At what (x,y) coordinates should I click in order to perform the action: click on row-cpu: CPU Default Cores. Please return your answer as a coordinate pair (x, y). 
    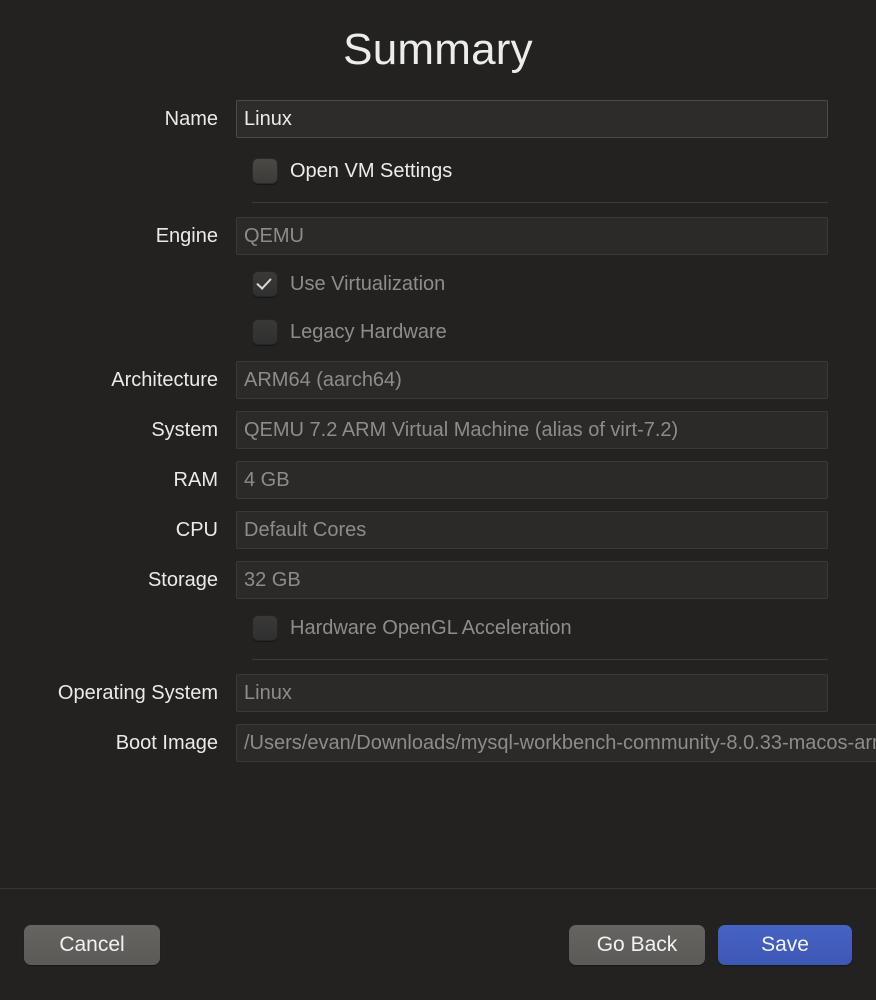
    Looking at the image, I should click on (426, 530).